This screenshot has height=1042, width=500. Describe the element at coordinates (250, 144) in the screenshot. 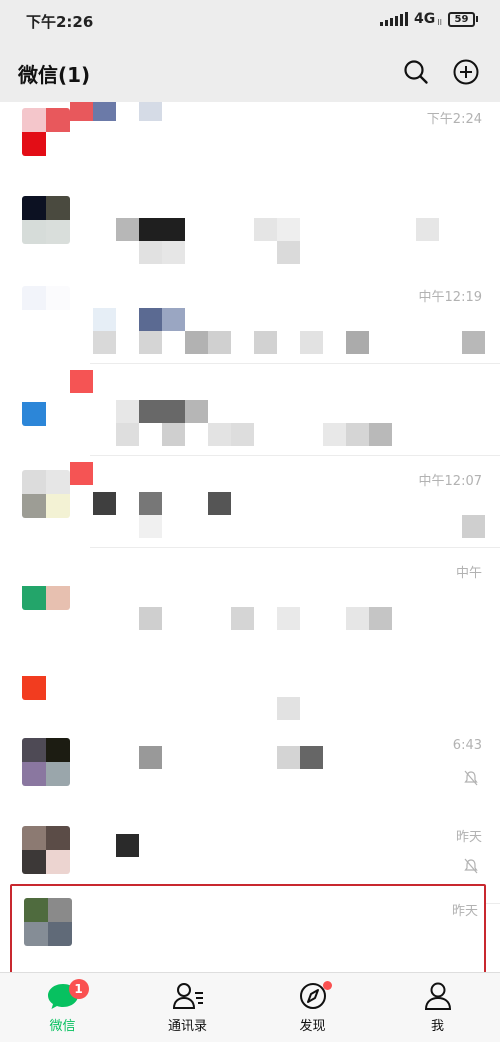

I see `chat-row: 下午2:24` at that location.